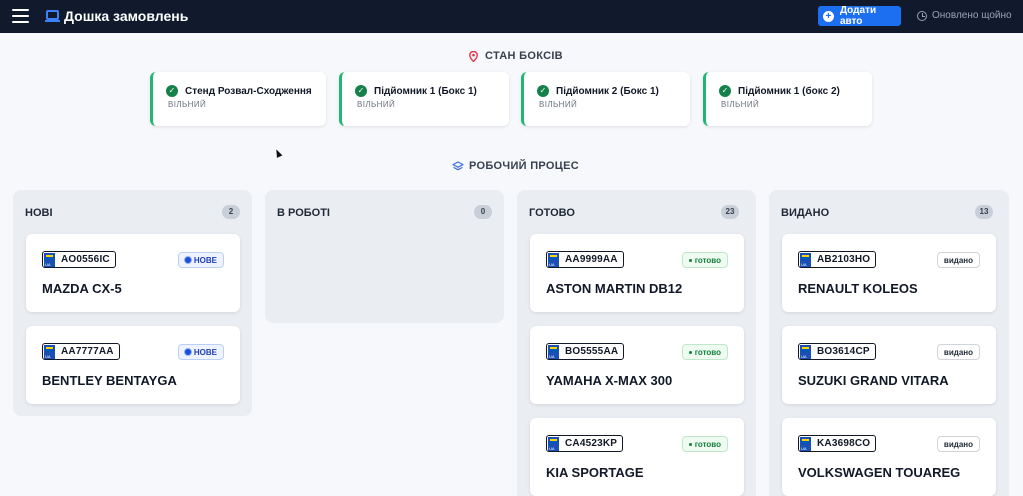  What do you see at coordinates (473, 56) in the screenshot?
I see `map-pin-icon` at bounding box center [473, 56].